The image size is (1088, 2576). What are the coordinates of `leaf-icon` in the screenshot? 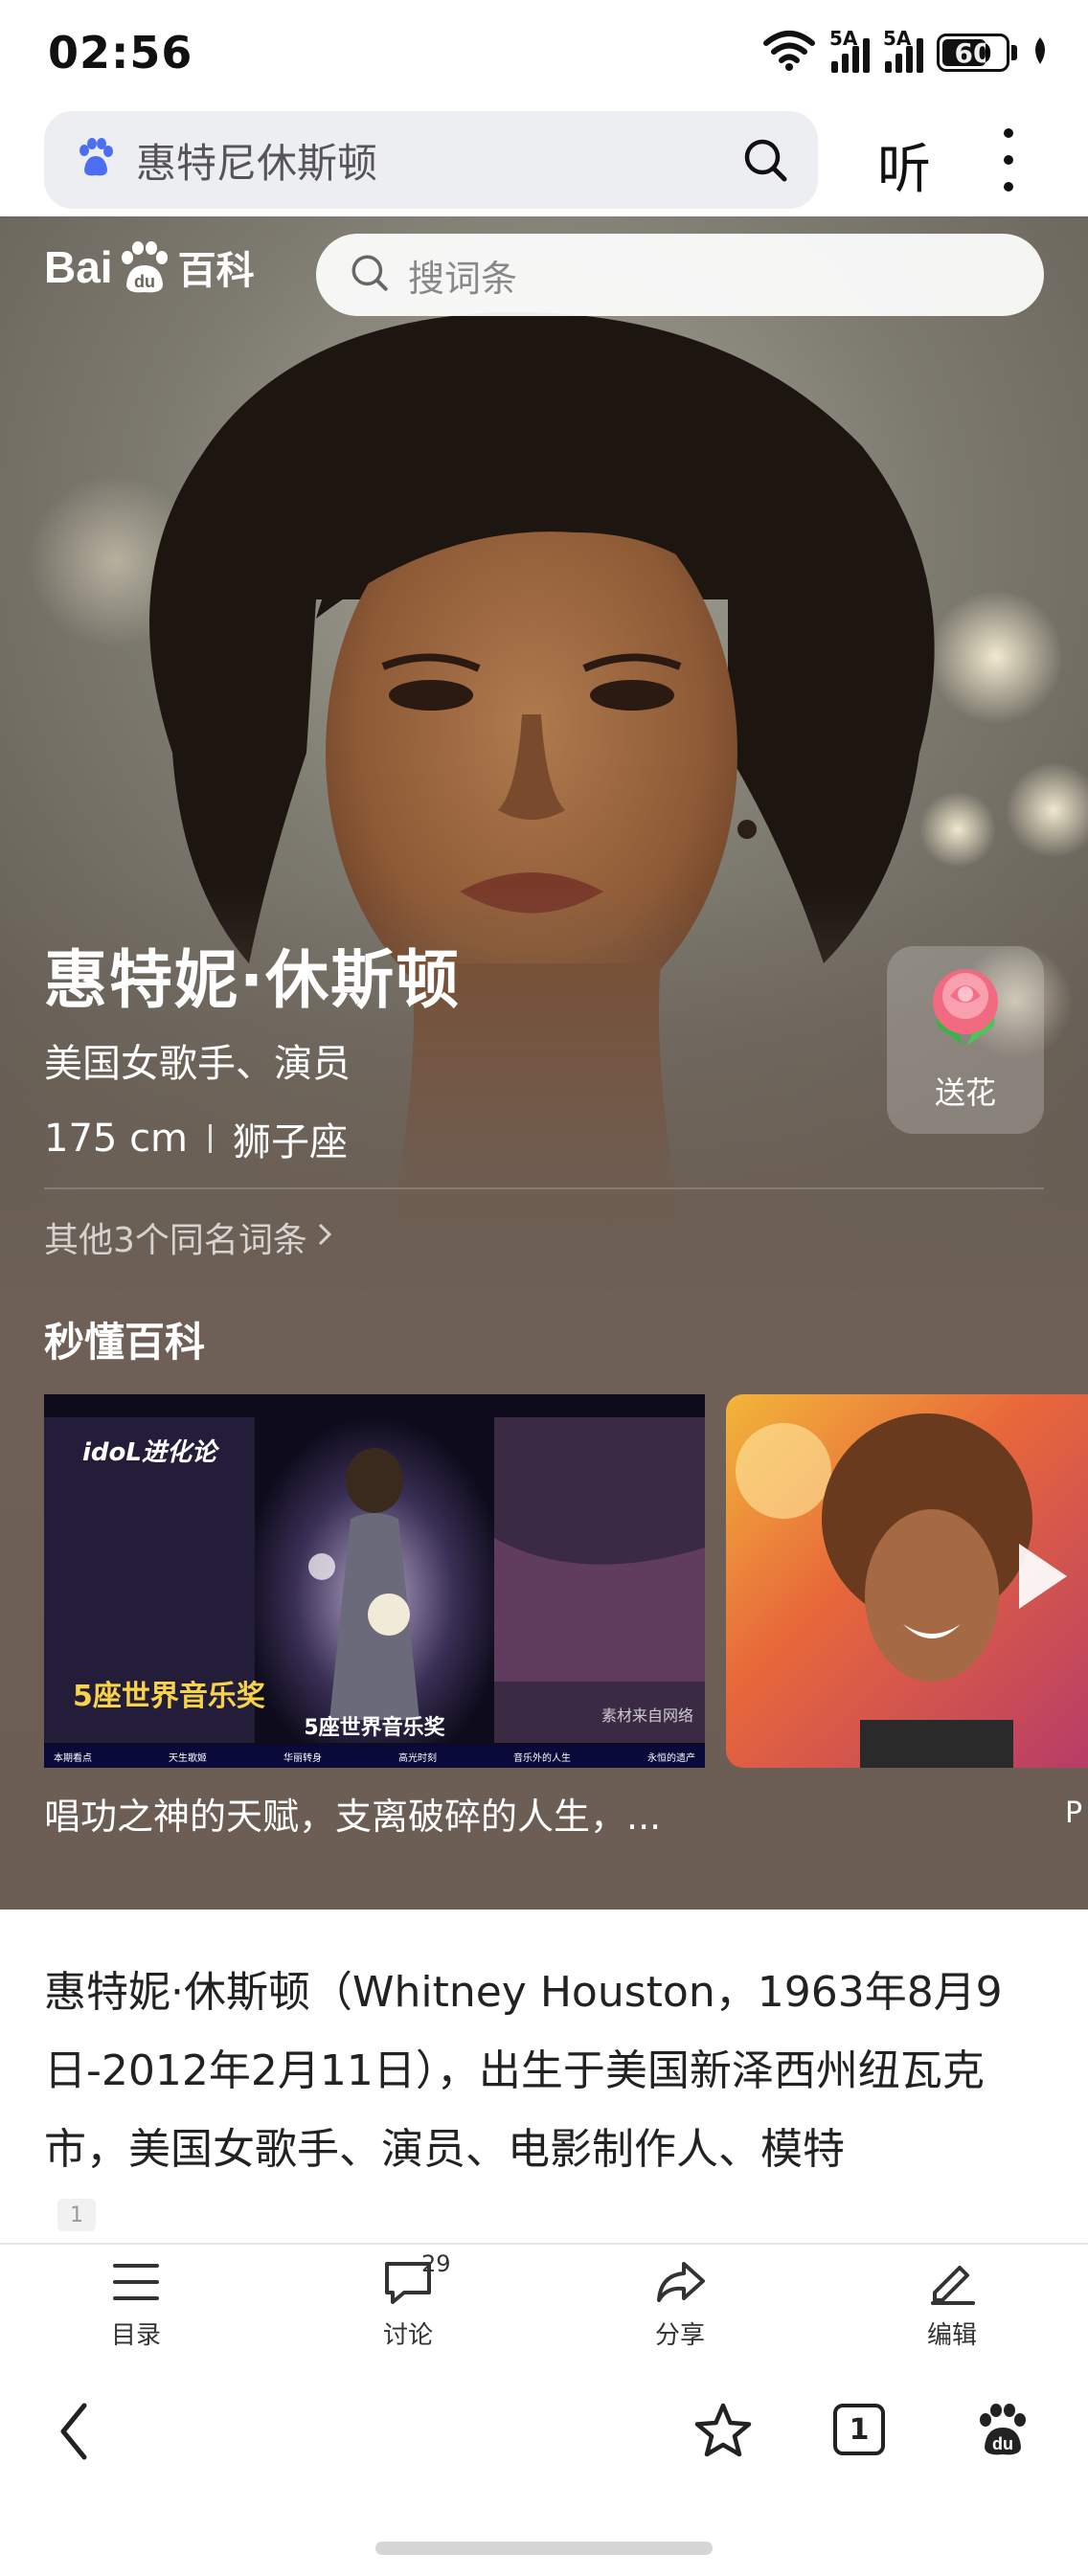 It's located at (1040, 52).